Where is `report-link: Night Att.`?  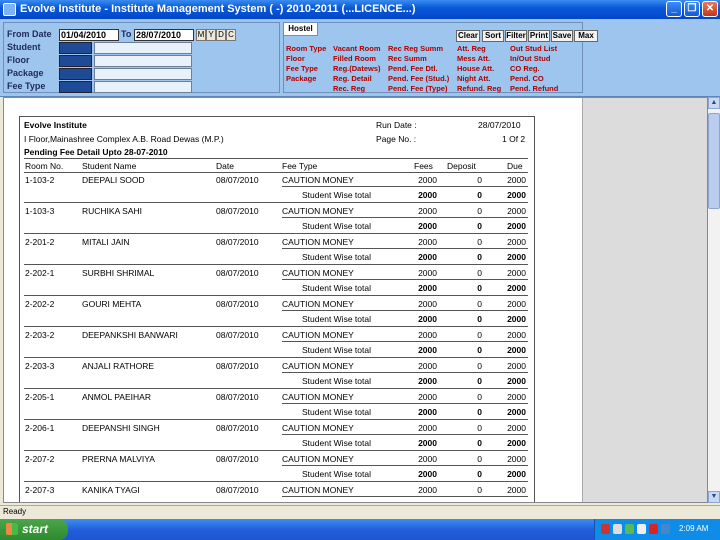
report-link: Night Att. is located at coordinates (473, 78).